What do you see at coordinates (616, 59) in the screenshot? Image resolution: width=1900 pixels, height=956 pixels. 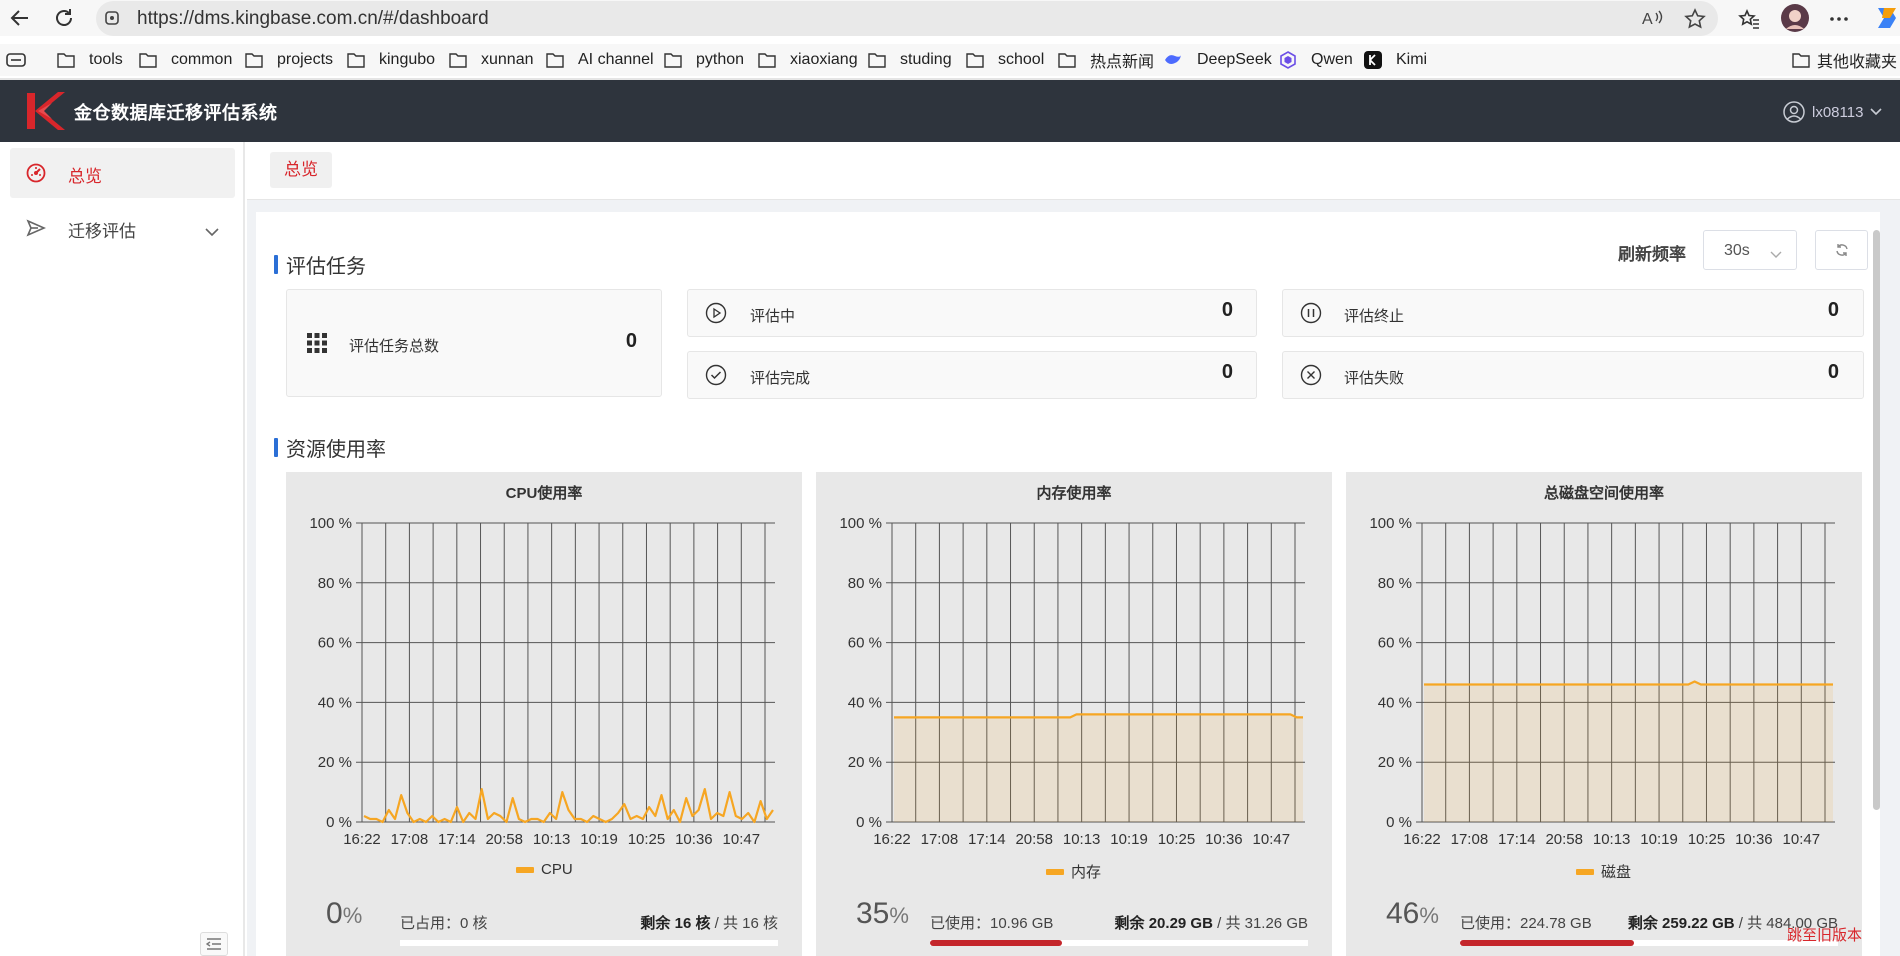 I see `bookmark-label: AI channel` at bounding box center [616, 59].